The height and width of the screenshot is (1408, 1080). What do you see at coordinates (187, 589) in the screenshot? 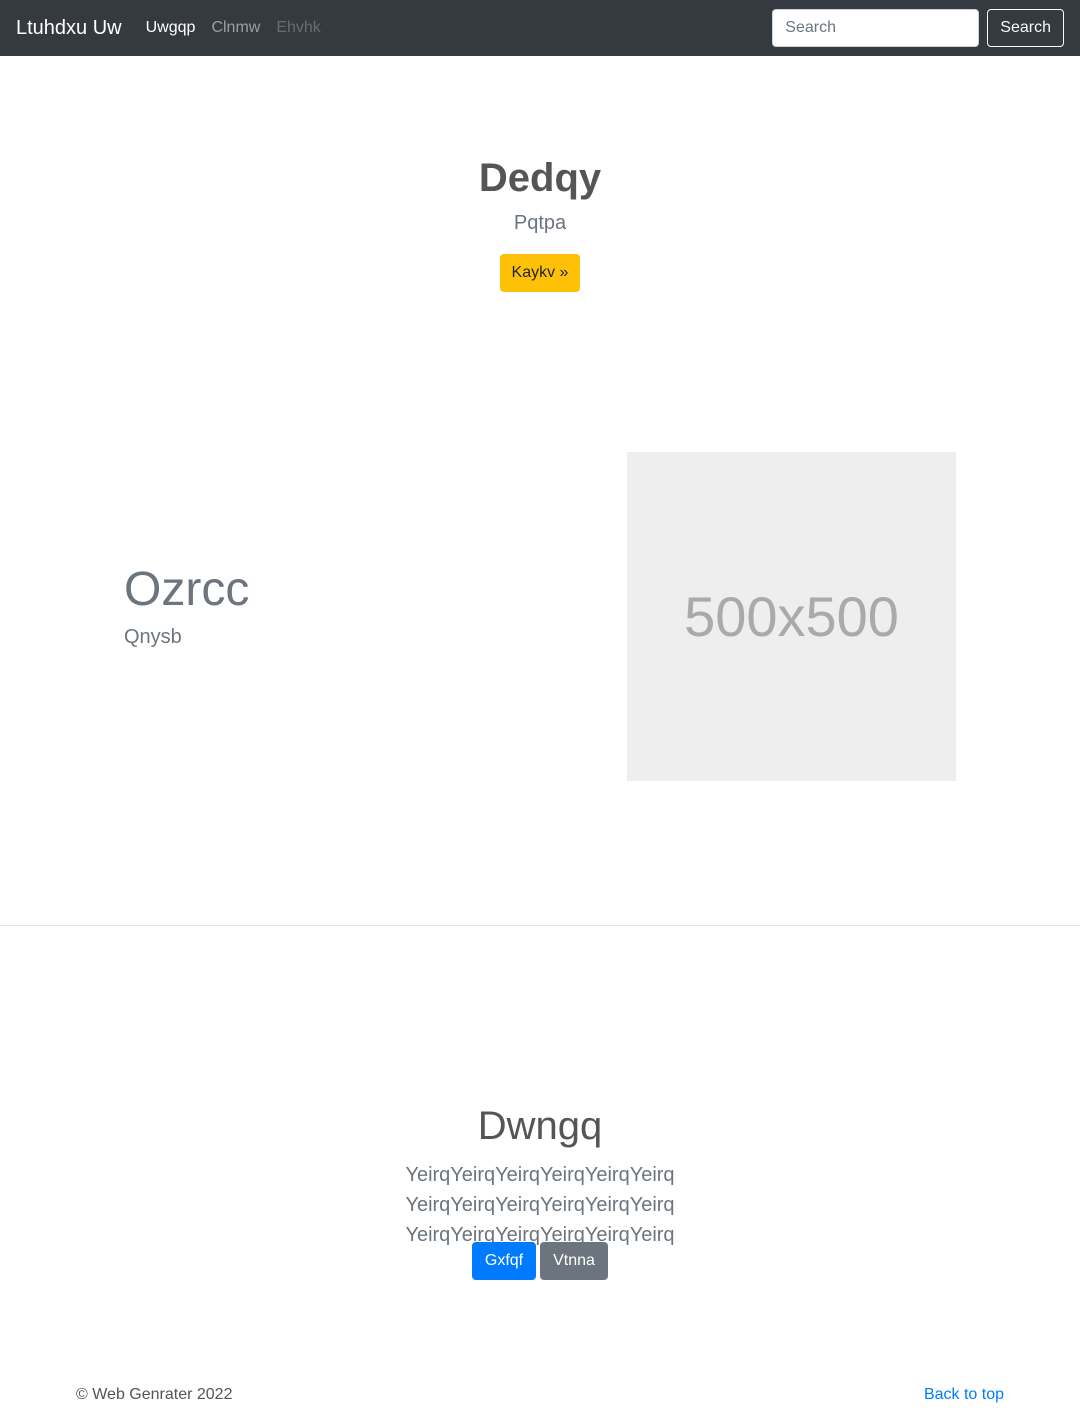
I see `feature-heading: Ozrcc` at bounding box center [187, 589].